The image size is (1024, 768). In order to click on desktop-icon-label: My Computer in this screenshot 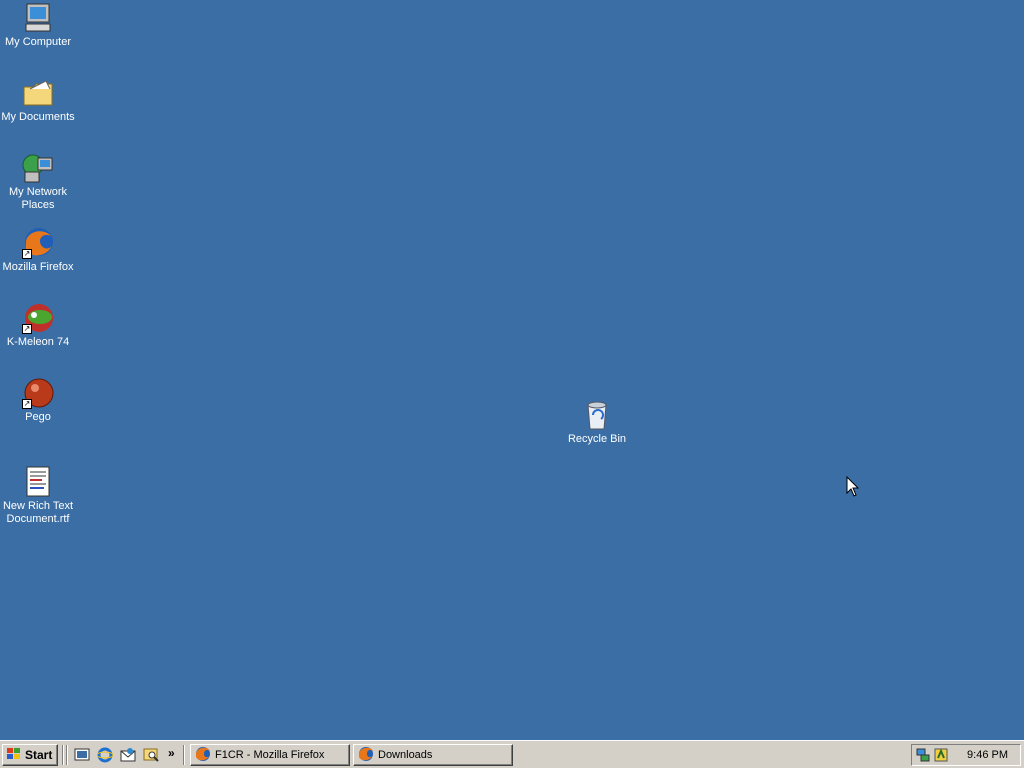, I will do `click(38, 42)`.